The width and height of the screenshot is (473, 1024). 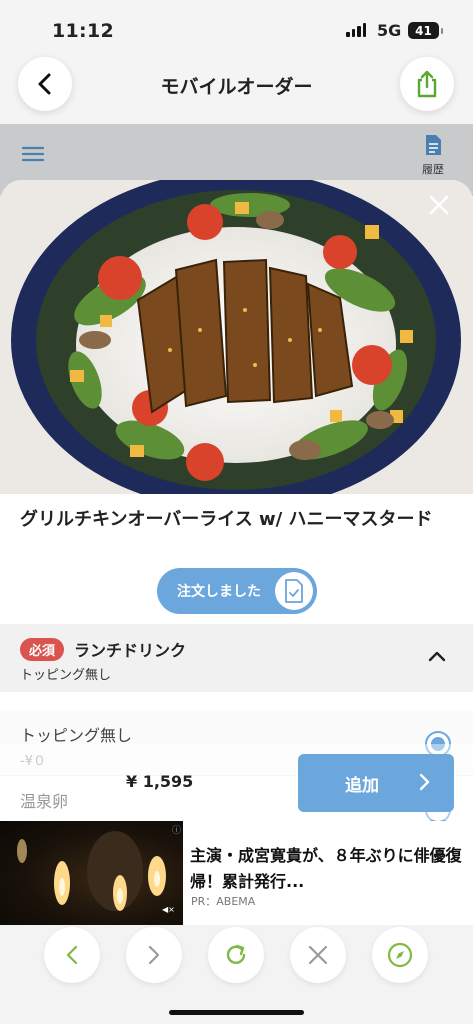 I want to click on section-selected-summary: トッピング無し, so click(x=66, y=675).